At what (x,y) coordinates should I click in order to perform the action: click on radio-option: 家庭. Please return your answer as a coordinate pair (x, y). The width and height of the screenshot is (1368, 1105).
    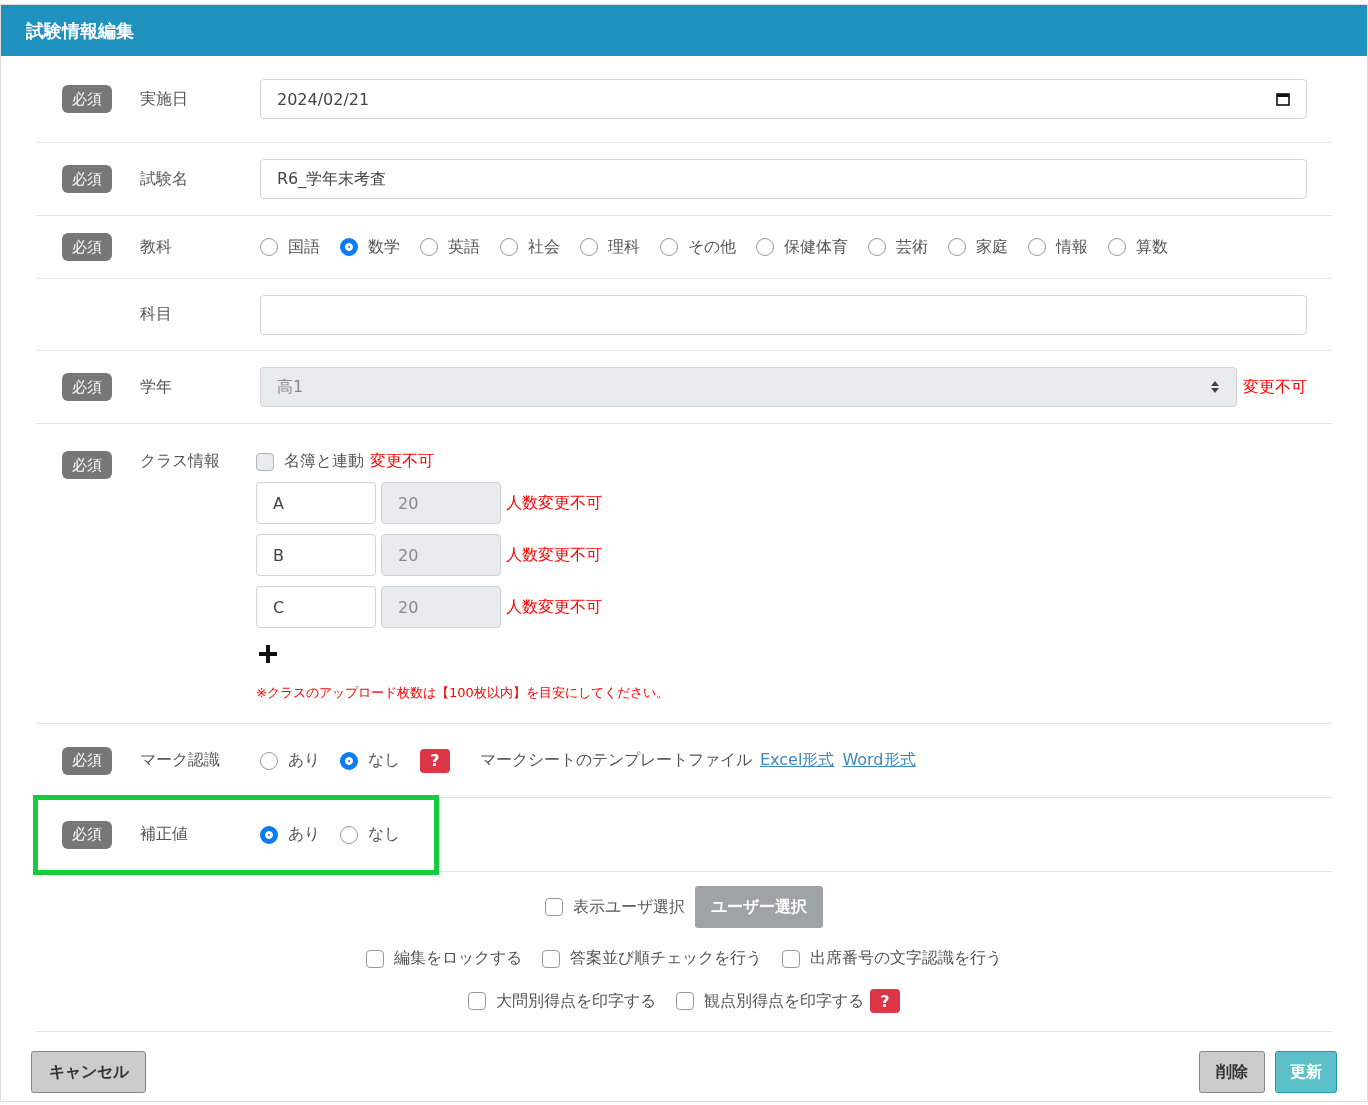
    Looking at the image, I should click on (978, 247).